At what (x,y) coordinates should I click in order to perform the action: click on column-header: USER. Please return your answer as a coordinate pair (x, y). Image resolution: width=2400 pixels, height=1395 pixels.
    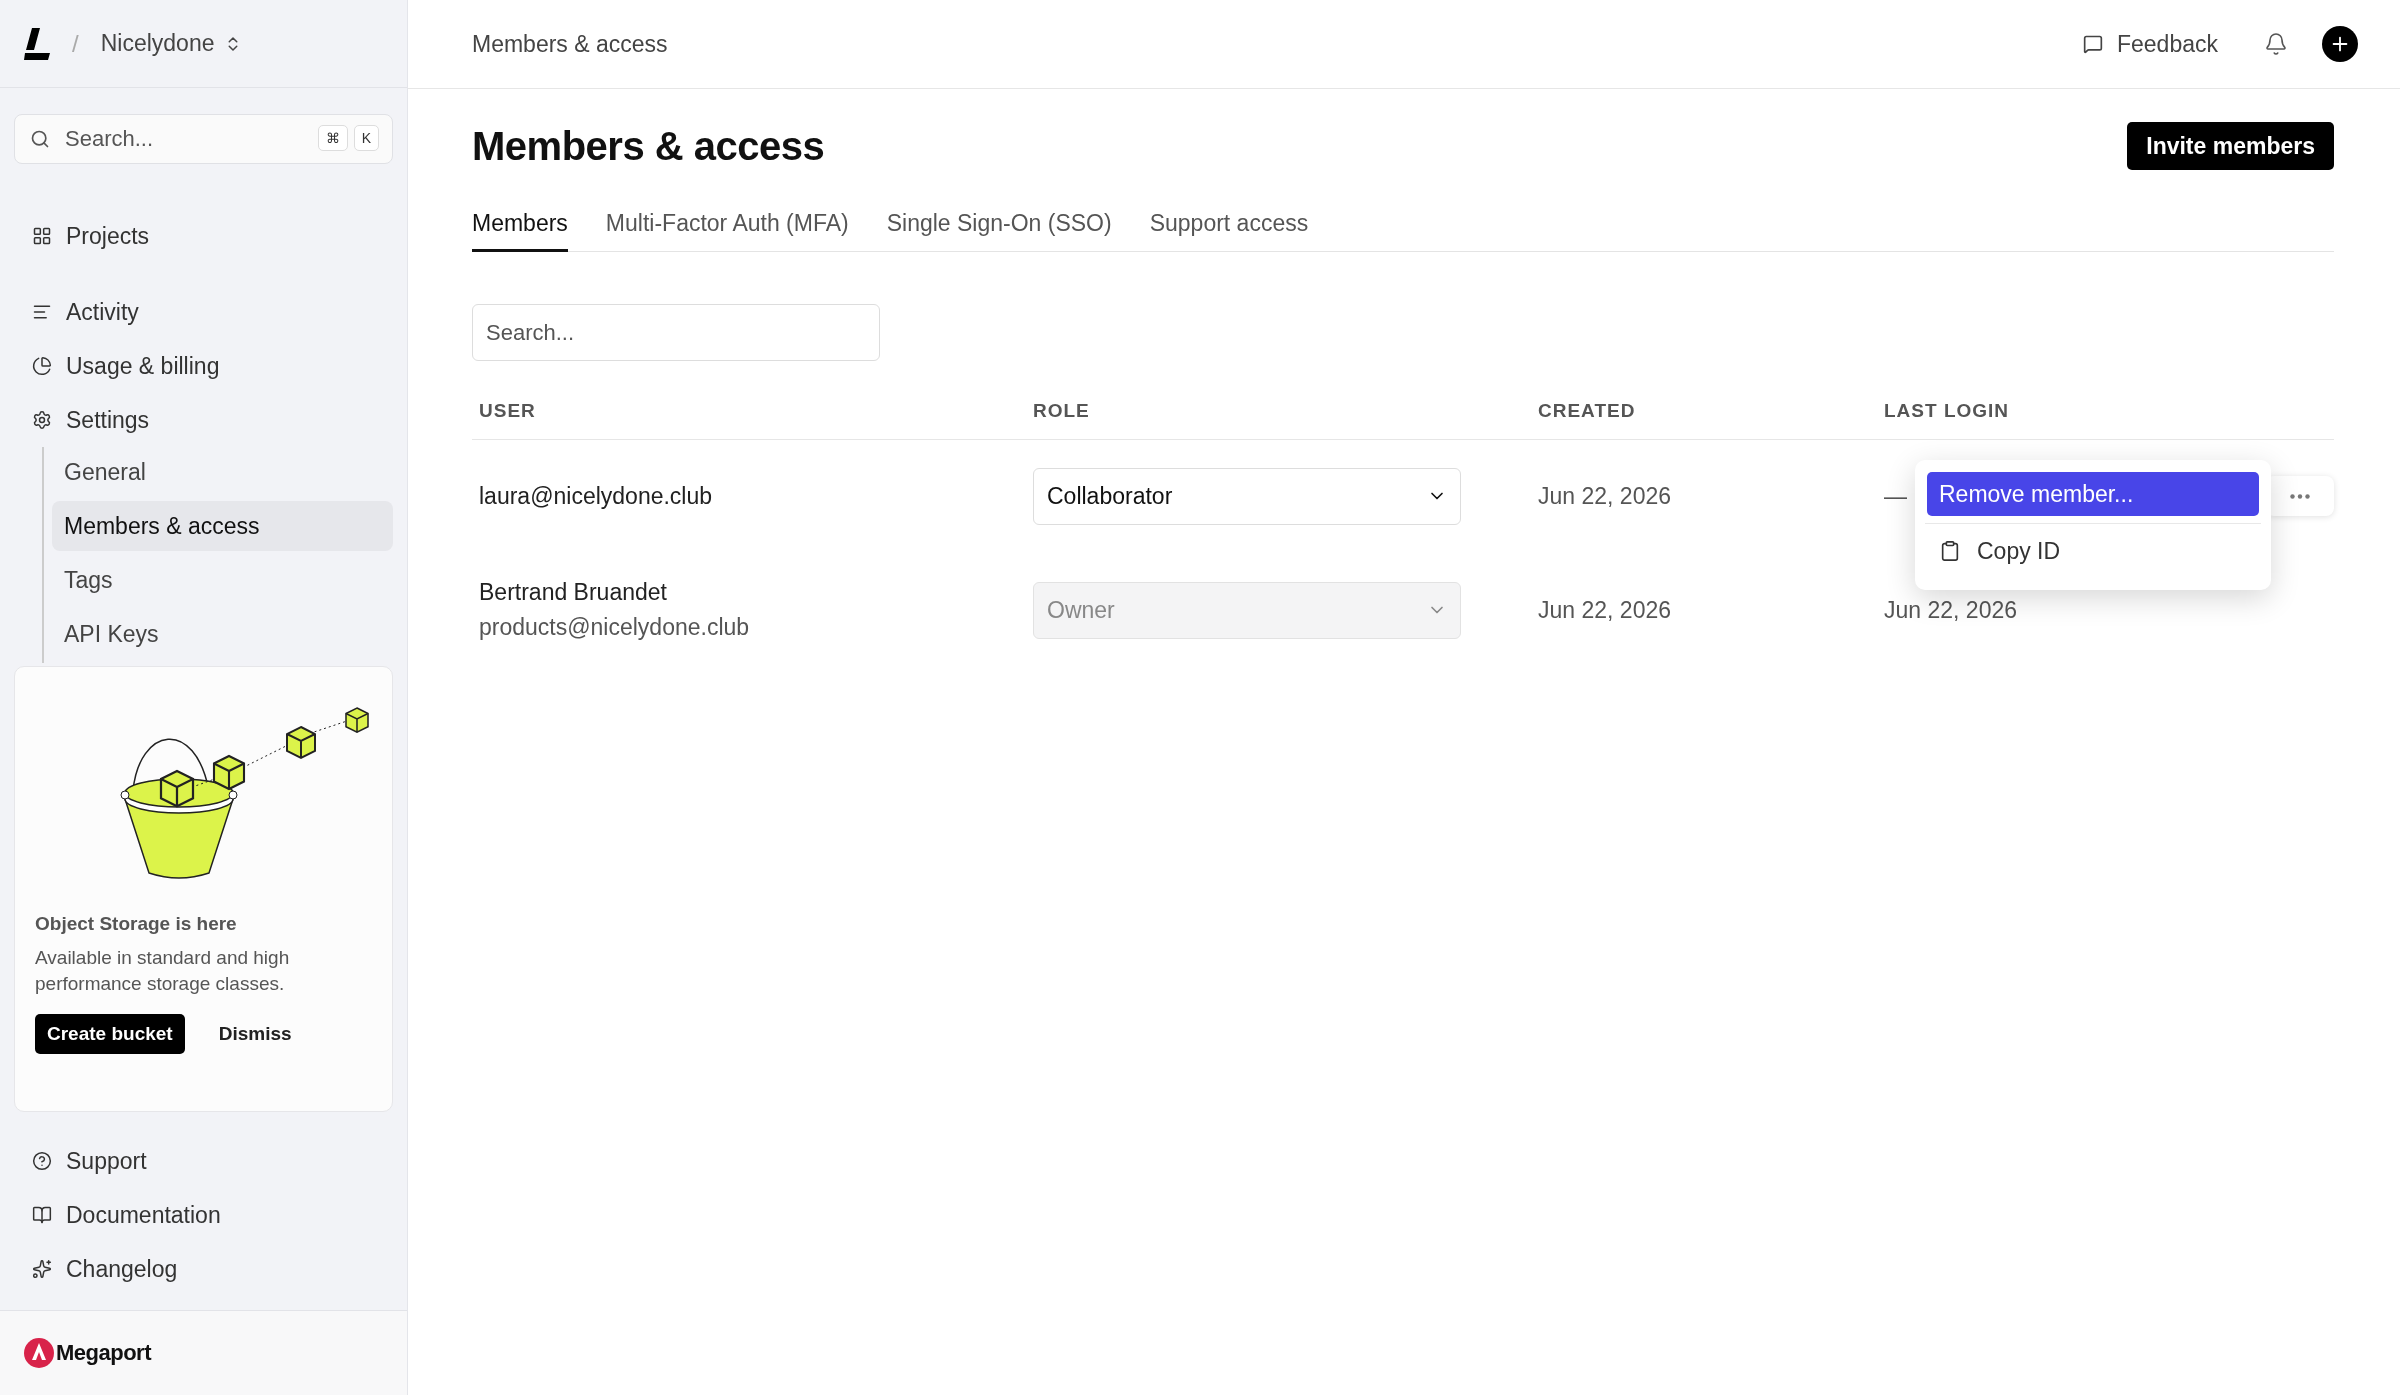
    Looking at the image, I should click on (507, 411).